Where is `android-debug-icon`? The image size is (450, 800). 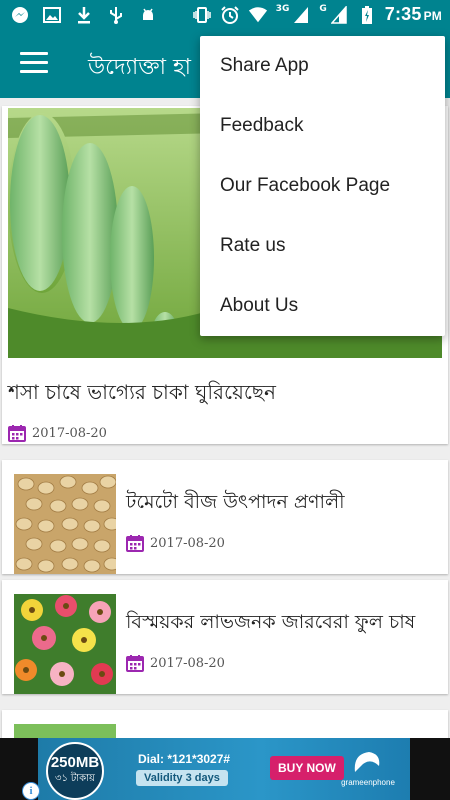
android-debug-icon is located at coordinates (148, 15).